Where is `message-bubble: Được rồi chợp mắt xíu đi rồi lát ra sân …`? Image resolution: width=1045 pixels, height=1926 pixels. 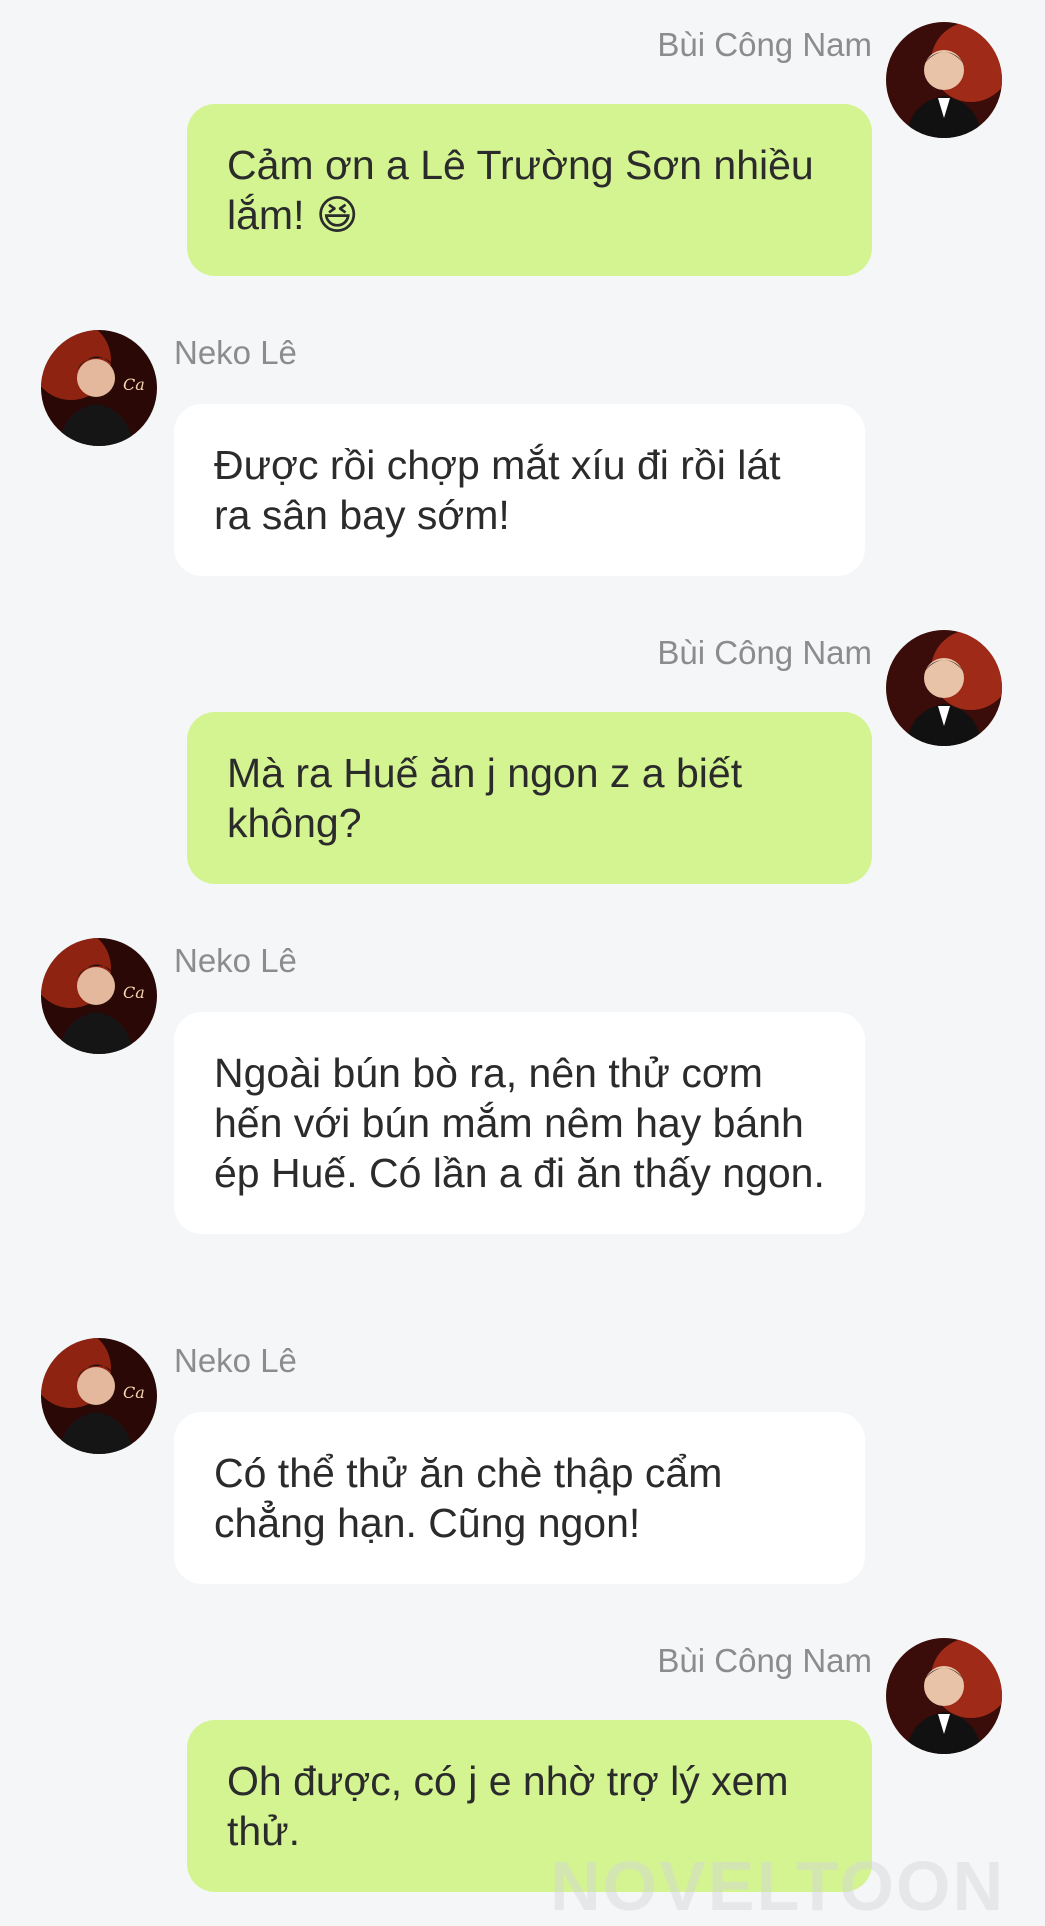 message-bubble: Được rồi chợp mắt xíu đi rồi lát ra sân … is located at coordinates (519, 490).